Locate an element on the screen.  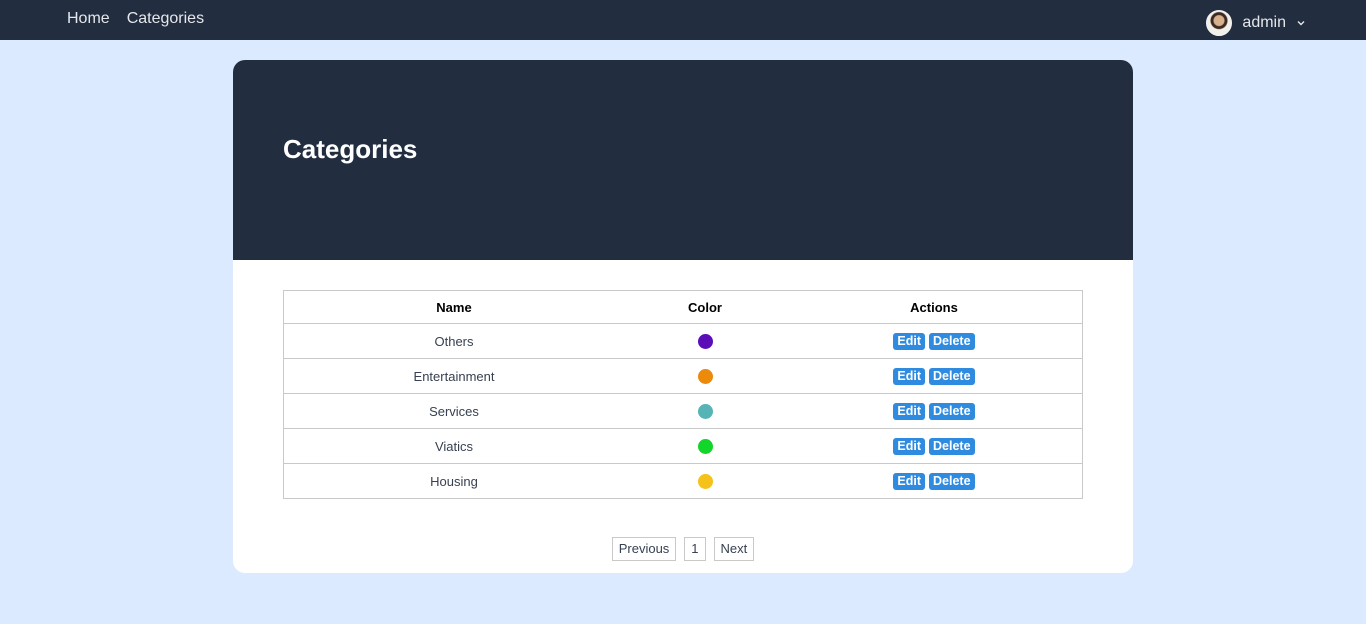
chevron-down-icon is located at coordinates (1301, 23).